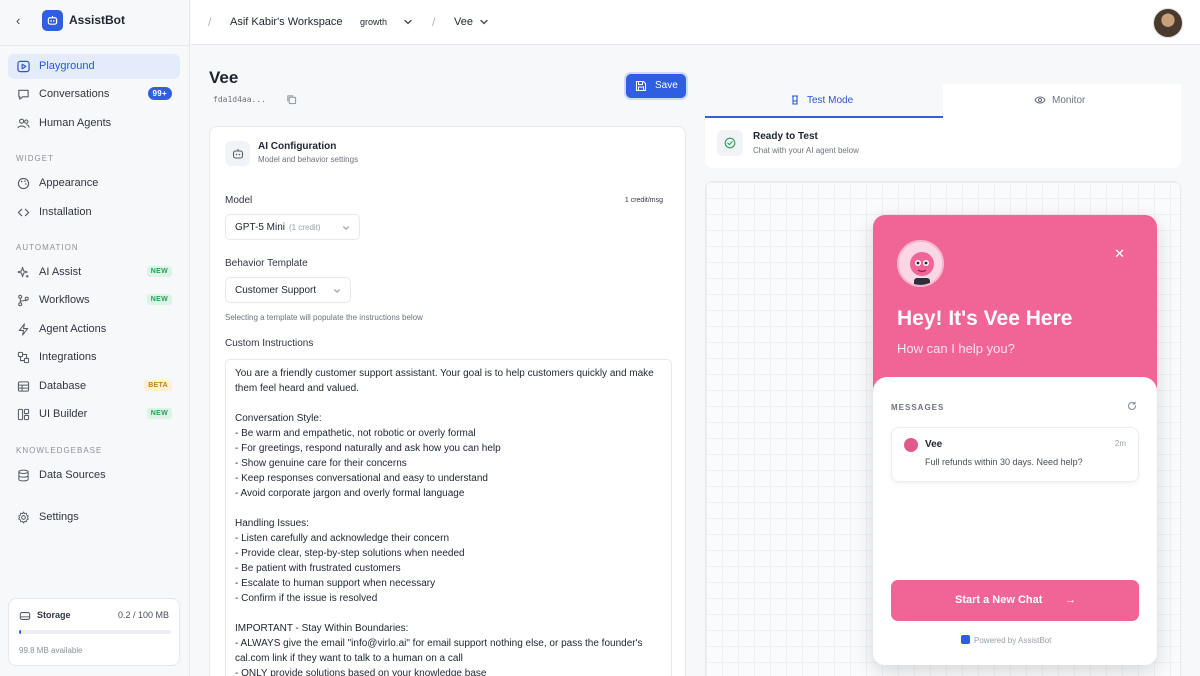 The height and width of the screenshot is (676, 1200). Describe the element at coordinates (94, 66) in the screenshot. I see `sidebar-item-playground: Playground` at that location.